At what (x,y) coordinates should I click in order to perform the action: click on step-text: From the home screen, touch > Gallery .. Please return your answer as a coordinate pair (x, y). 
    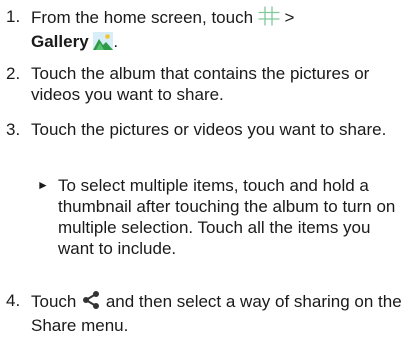
    Looking at the image, I should click on (220, 30).